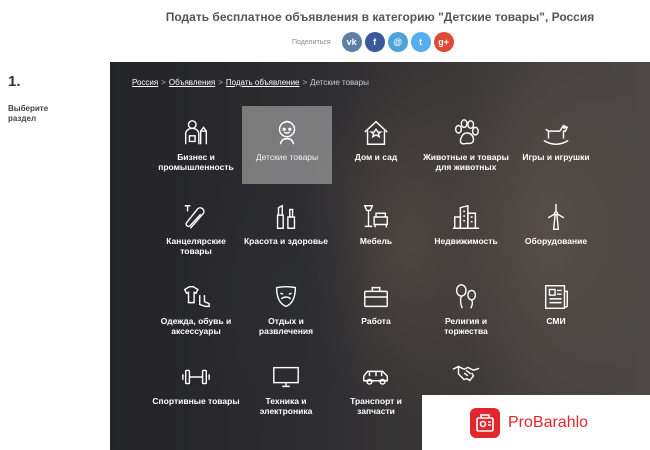 The image size is (650, 450). Describe the element at coordinates (286, 406) in the screenshot. I see `category-label: Техника и электроника` at that location.